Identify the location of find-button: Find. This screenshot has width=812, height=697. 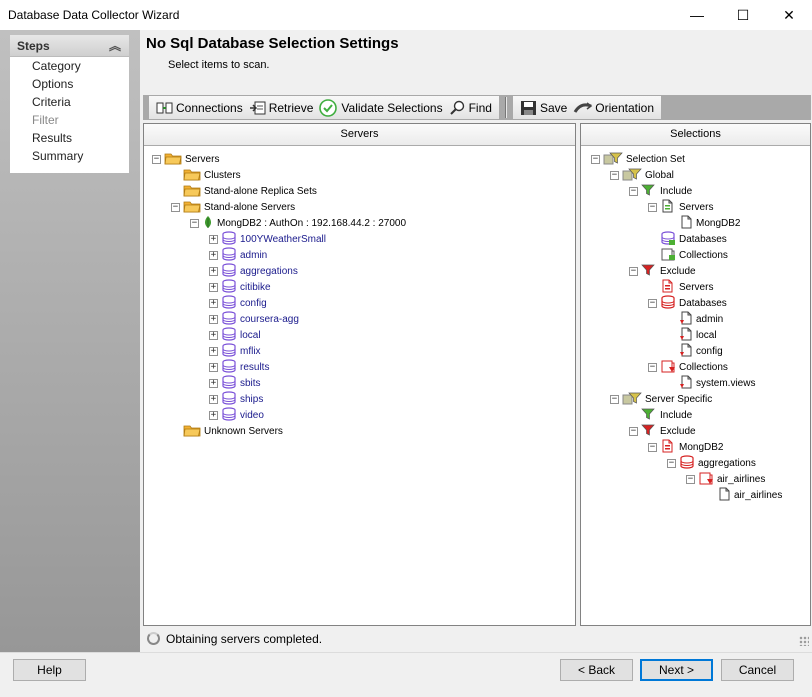
(470, 107).